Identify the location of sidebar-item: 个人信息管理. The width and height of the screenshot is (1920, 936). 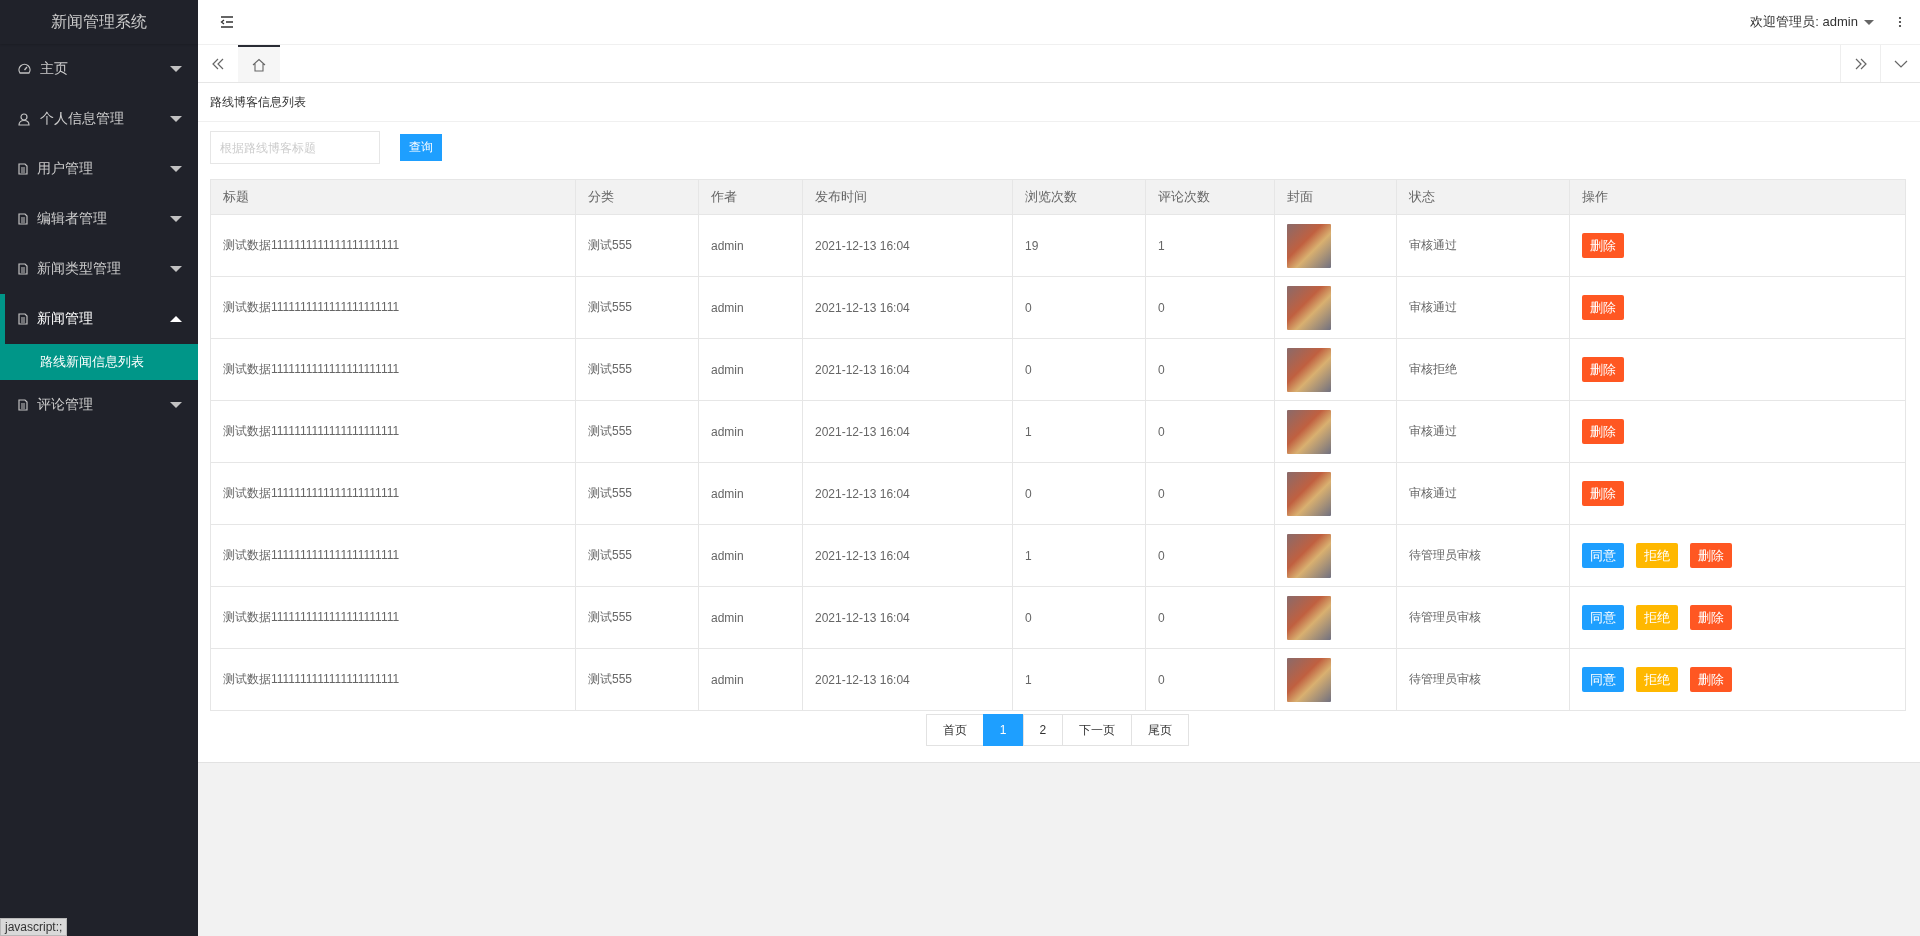
(99, 119).